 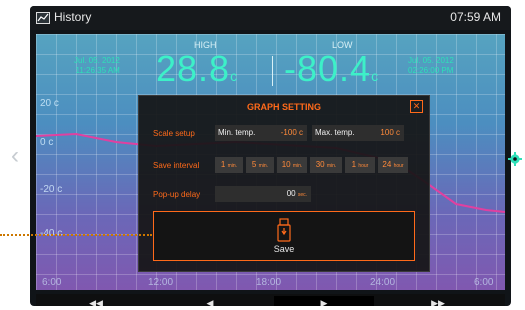 I want to click on save-interval-label: Save interval, so click(x=176, y=165).